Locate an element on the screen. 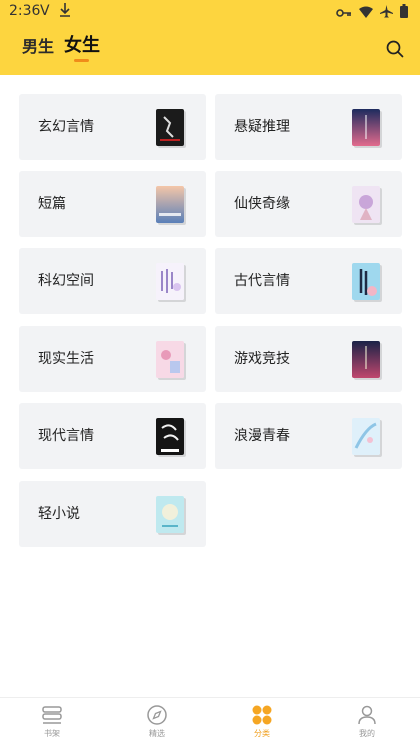  compass-icon is located at coordinates (157, 715).